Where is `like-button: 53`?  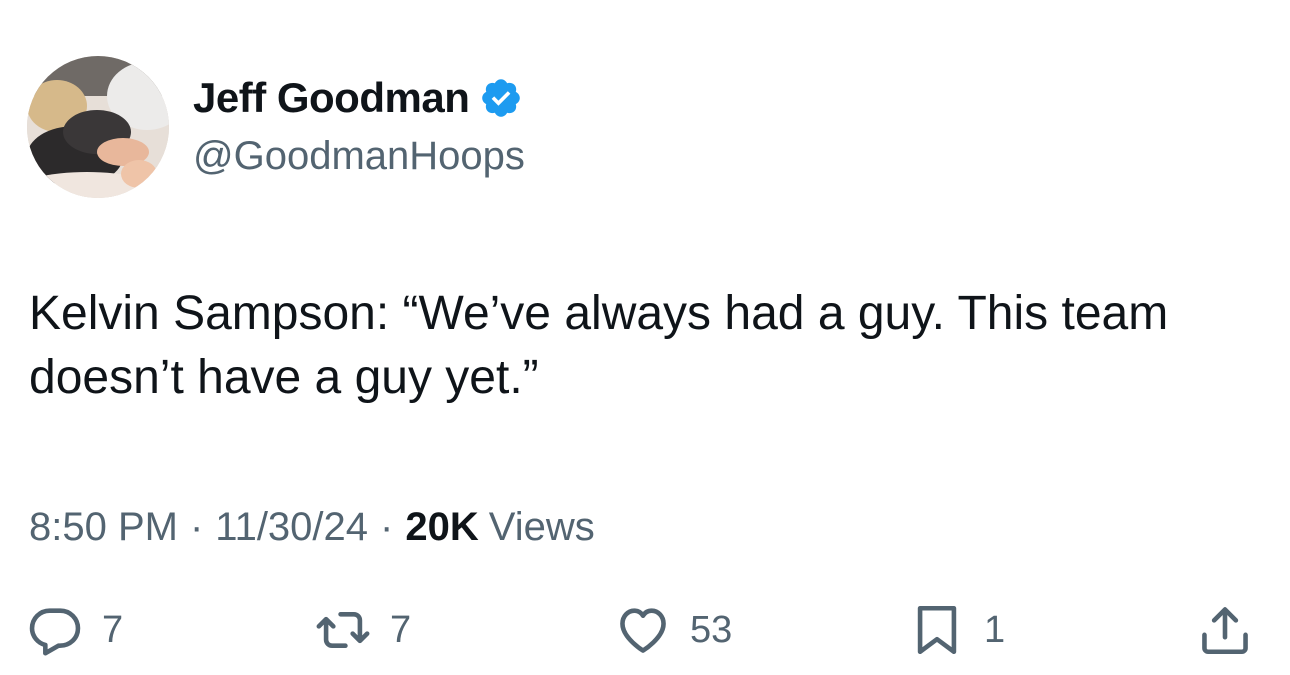 like-button: 53 is located at coordinates (673, 630).